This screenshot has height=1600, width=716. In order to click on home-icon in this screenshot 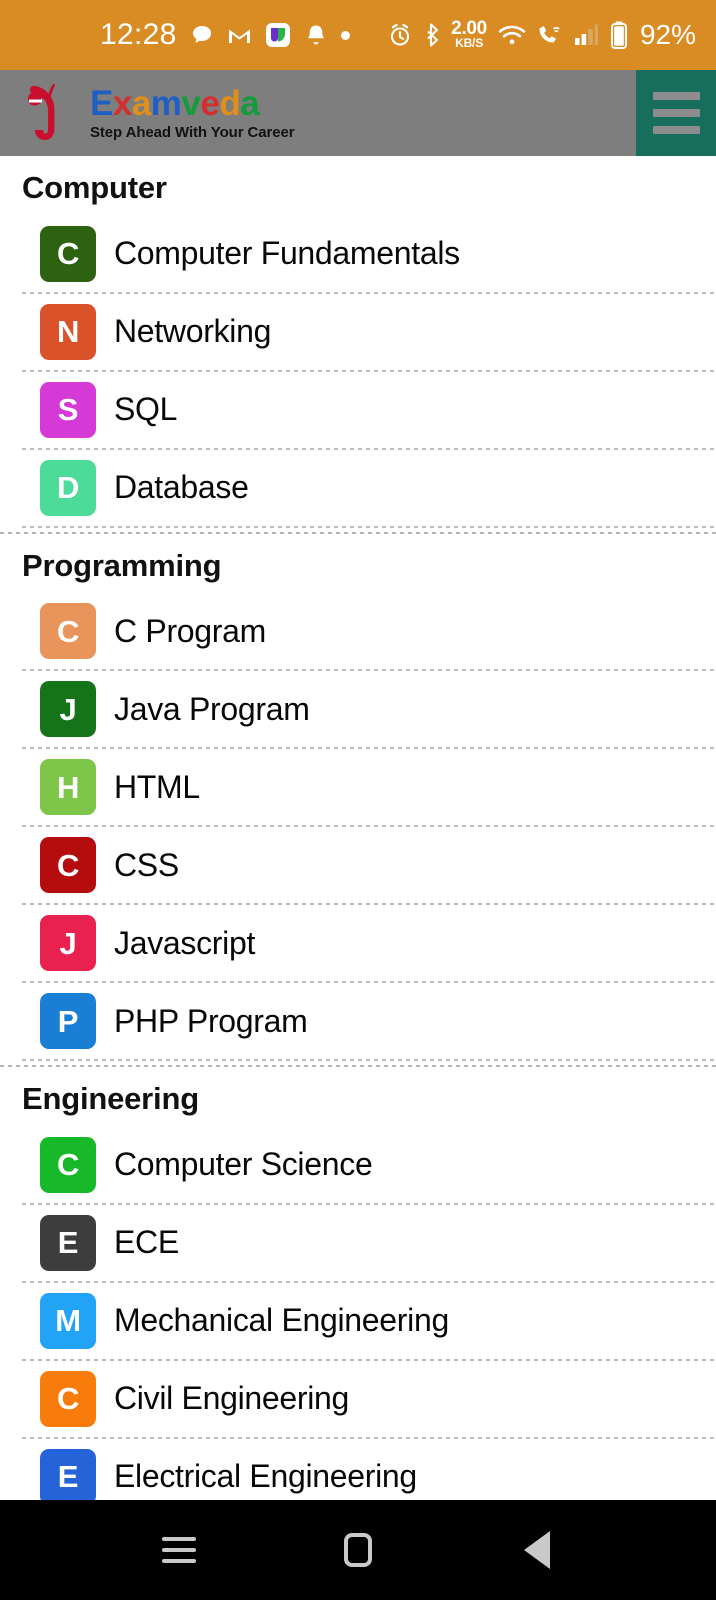, I will do `click(357, 1550)`.